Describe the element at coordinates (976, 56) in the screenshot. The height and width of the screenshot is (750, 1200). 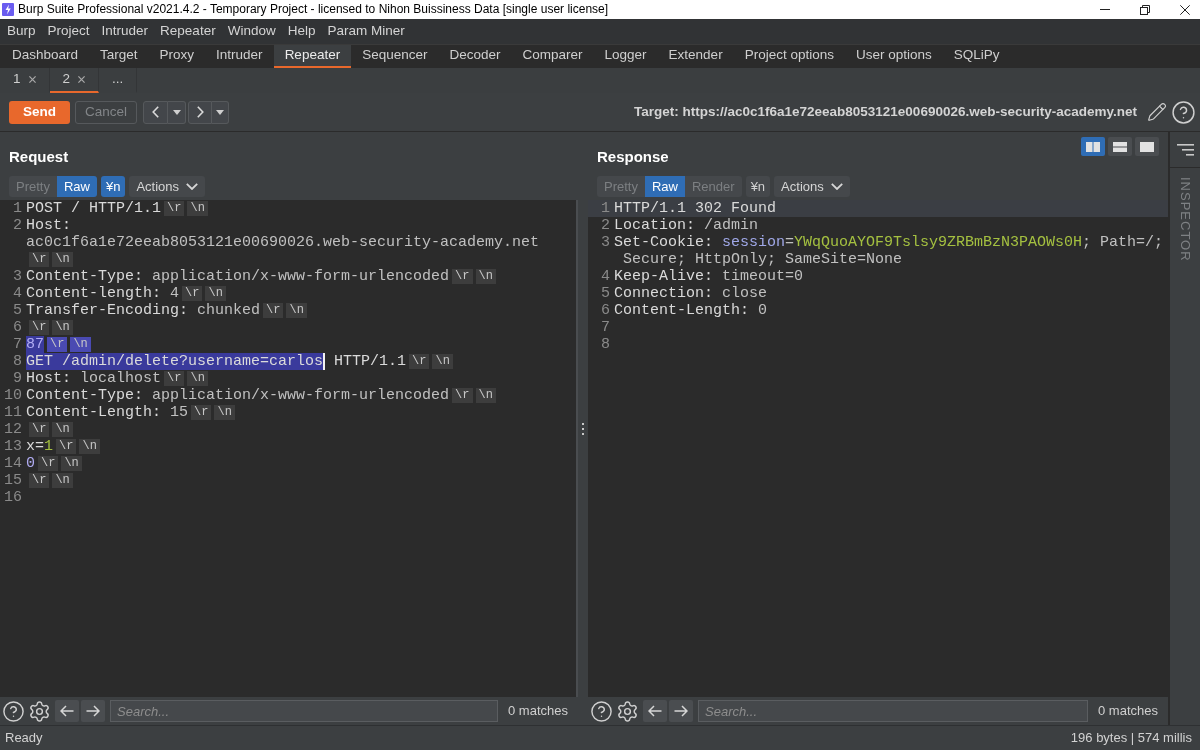
I see `tab: SQLiPy` at that location.